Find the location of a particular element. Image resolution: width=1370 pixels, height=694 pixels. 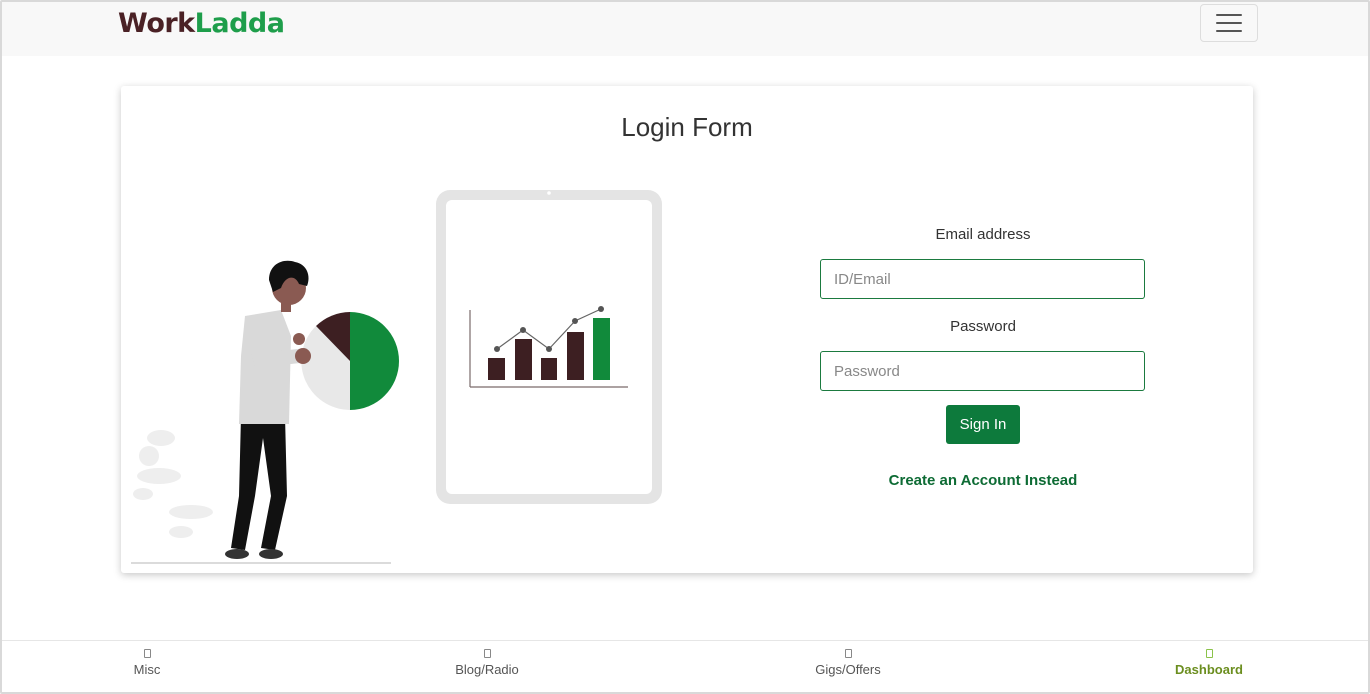

sign-in-button: Sign In is located at coordinates (983, 424).